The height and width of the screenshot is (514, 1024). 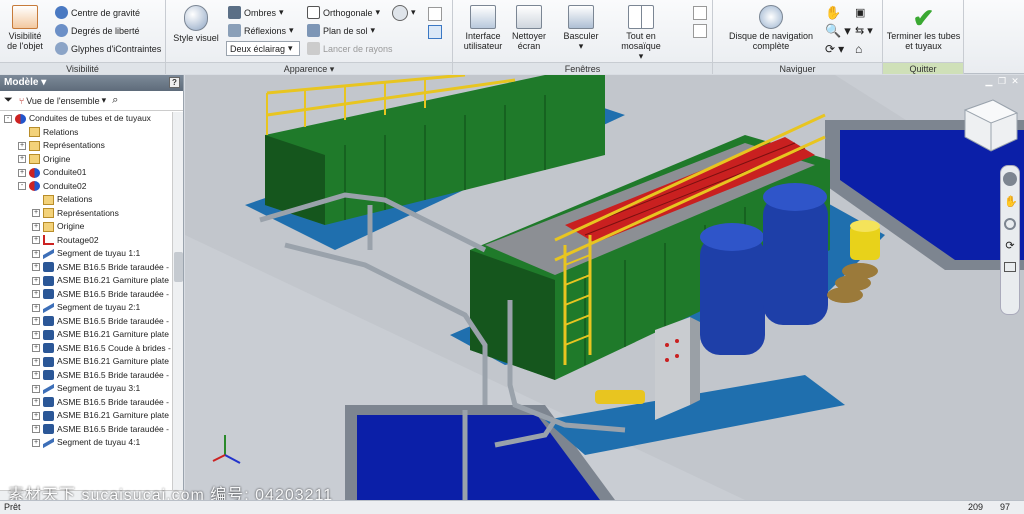 I want to click on scroll-thumb, so click(x=178, y=267).